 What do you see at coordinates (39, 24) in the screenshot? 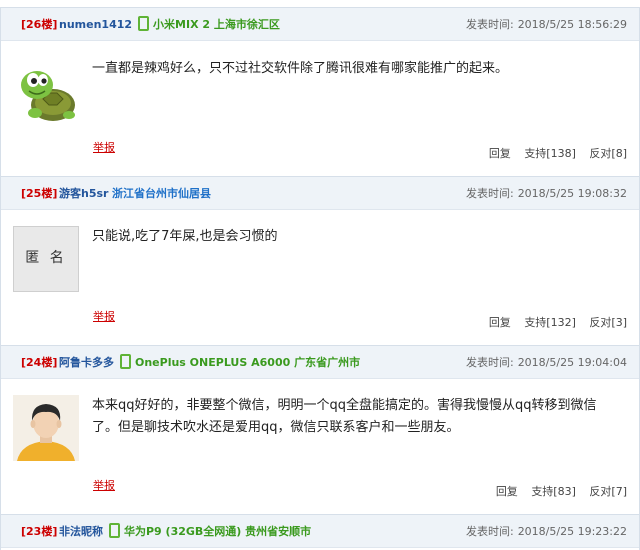
I see `floor-number: [26楼]` at bounding box center [39, 24].